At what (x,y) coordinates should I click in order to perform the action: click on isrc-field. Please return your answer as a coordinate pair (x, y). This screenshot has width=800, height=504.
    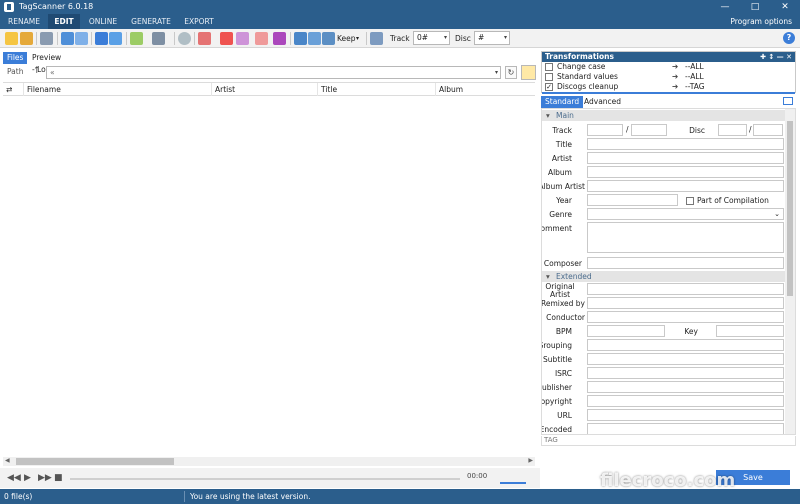
    Looking at the image, I should click on (685, 373).